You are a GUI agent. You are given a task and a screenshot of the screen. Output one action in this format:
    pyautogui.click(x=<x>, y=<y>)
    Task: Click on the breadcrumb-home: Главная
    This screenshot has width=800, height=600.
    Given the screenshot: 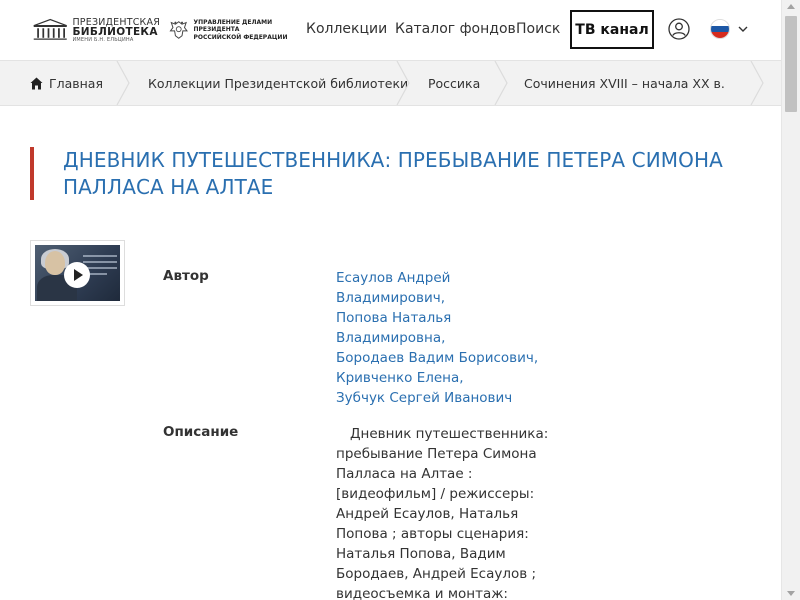 What is the action you would take?
    pyautogui.click(x=66, y=83)
    